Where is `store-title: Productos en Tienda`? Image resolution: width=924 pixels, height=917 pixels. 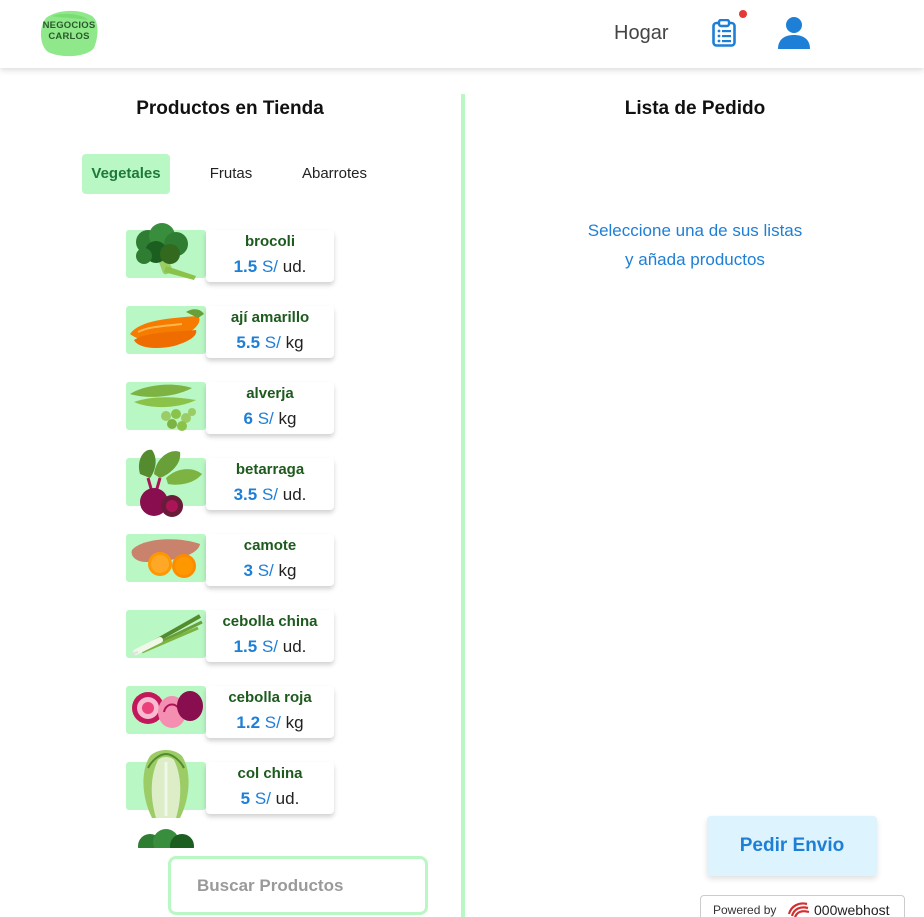 store-title: Productos en Tienda is located at coordinates (230, 108).